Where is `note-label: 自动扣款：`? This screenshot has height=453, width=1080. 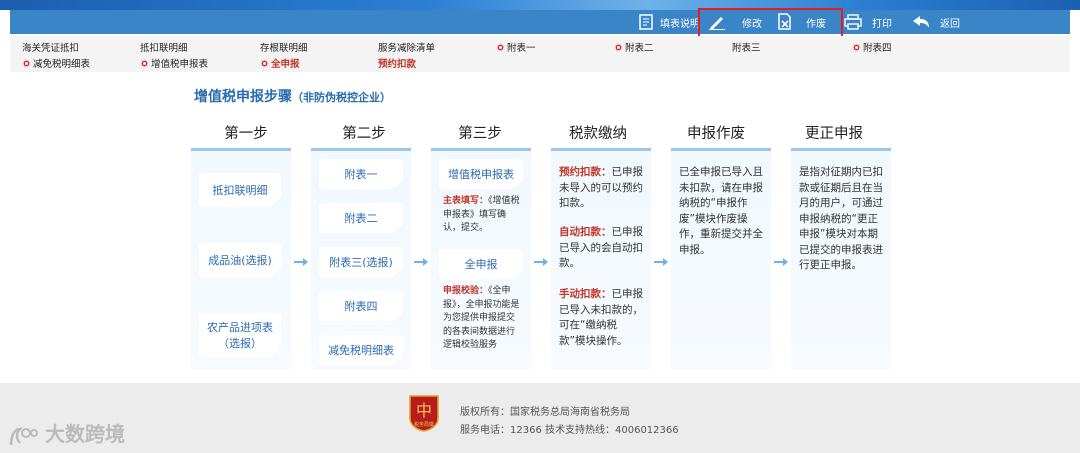 note-label: 自动扣款： is located at coordinates (585, 232).